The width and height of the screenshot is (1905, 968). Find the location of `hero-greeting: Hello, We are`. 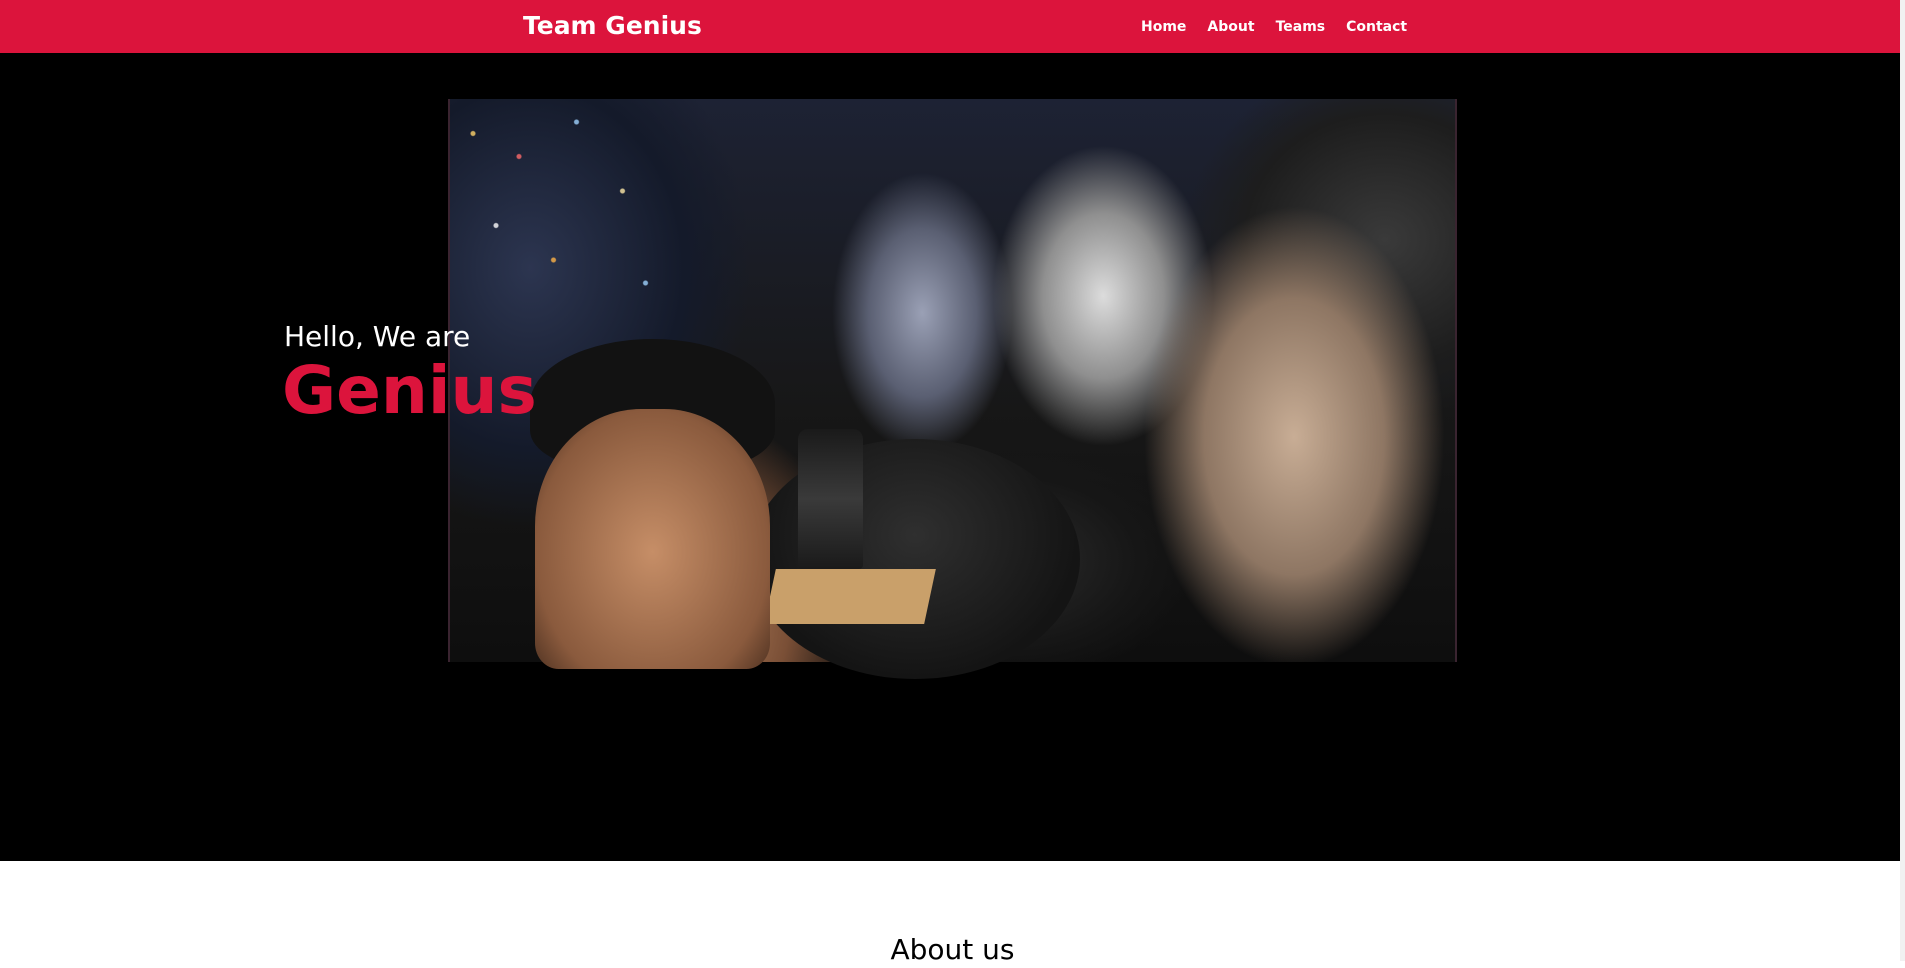

hero-greeting: Hello, We are is located at coordinates (377, 336).